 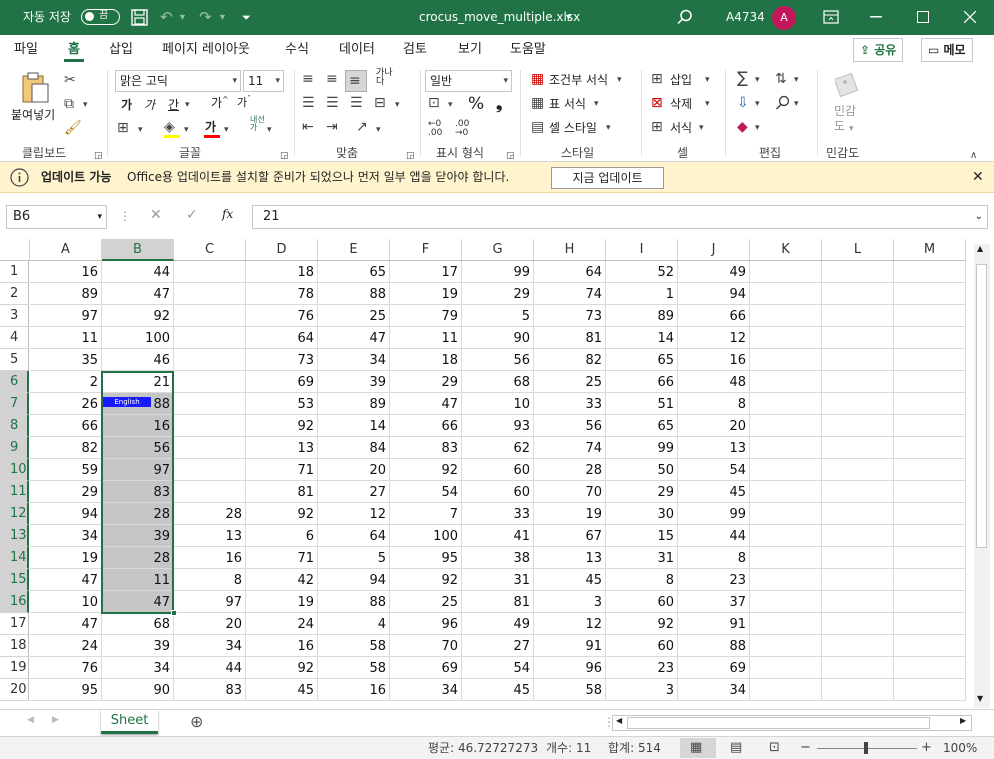 What do you see at coordinates (354, 448) in the screenshot?
I see `cell-e9: 84` at bounding box center [354, 448].